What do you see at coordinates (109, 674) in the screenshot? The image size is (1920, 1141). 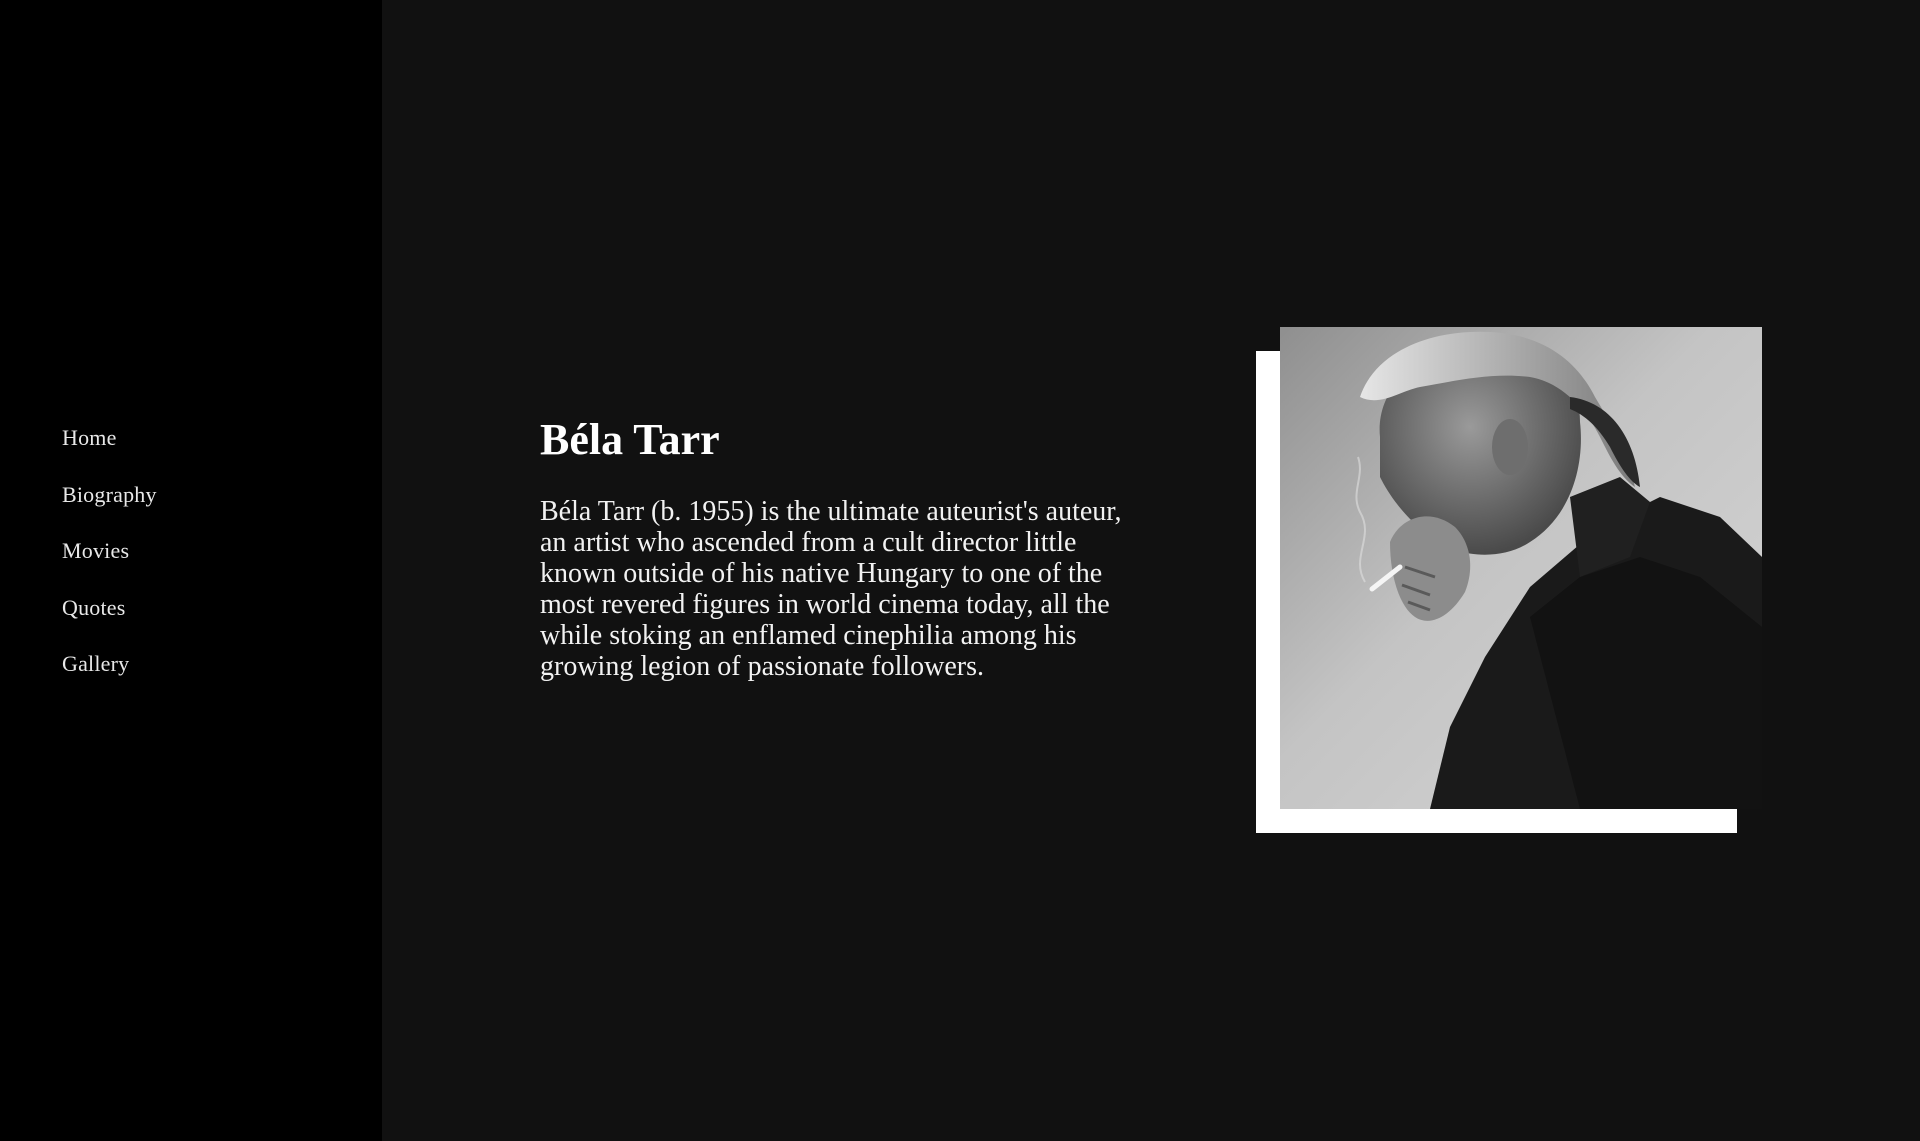 I see `nav-item-gallery: Gallery` at bounding box center [109, 674].